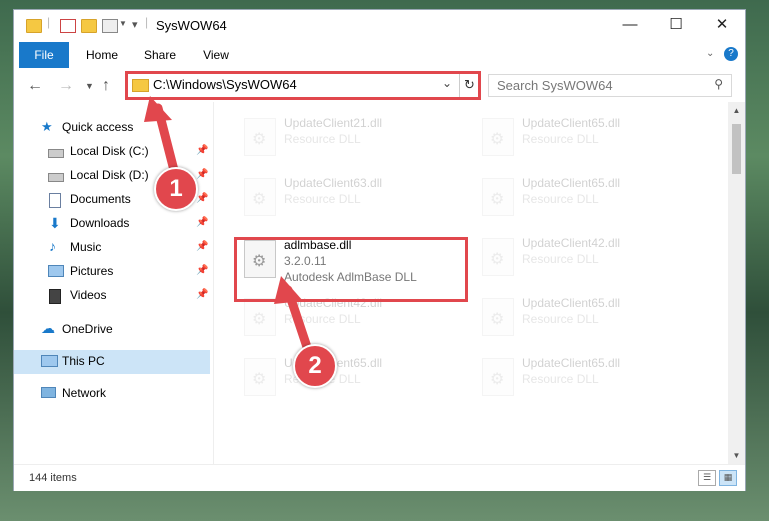 This screenshot has width=769, height=521. What do you see at coordinates (48, 392) in the screenshot?
I see `network-icon` at bounding box center [48, 392].